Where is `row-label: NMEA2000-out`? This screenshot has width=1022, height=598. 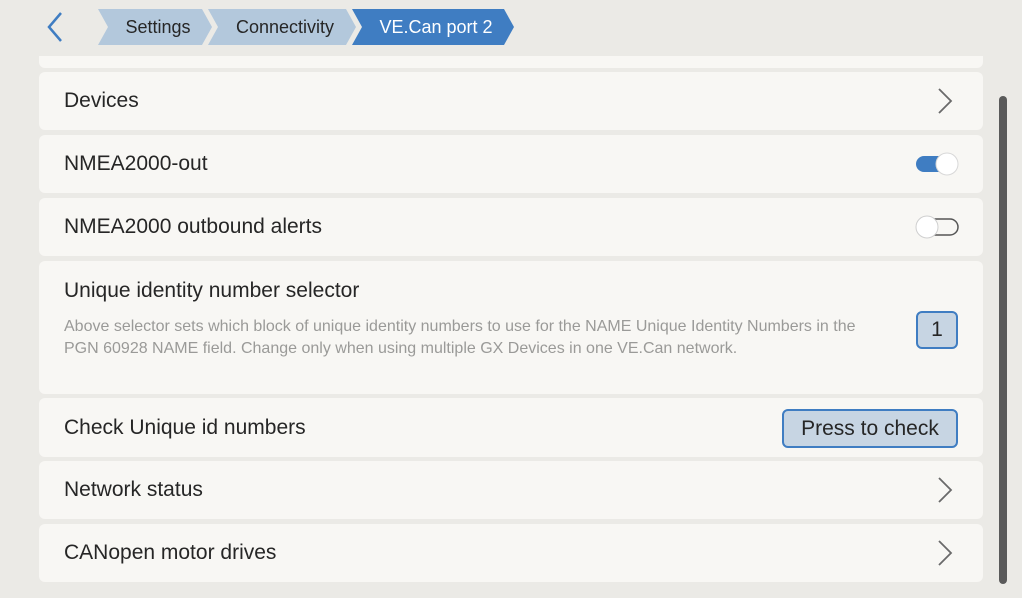 row-label: NMEA2000-out is located at coordinates (136, 163).